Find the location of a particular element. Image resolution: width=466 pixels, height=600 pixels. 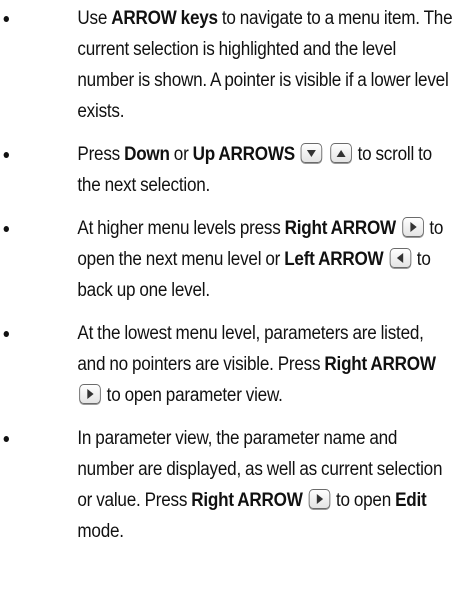

emphasis-text: Left ARROW is located at coordinates (334, 259).